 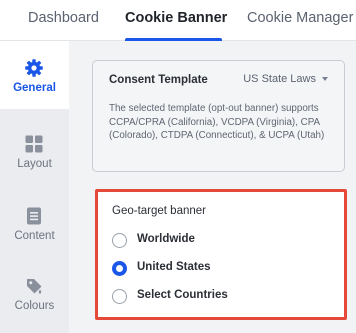 I want to click on sidebar-item-label: General, so click(x=34, y=88).